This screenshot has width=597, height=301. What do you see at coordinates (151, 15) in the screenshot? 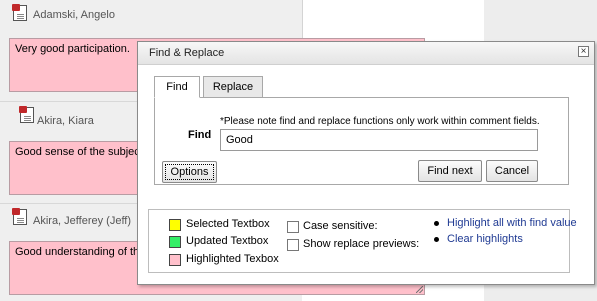
I see `student-row: Adamski, Angelo` at bounding box center [151, 15].